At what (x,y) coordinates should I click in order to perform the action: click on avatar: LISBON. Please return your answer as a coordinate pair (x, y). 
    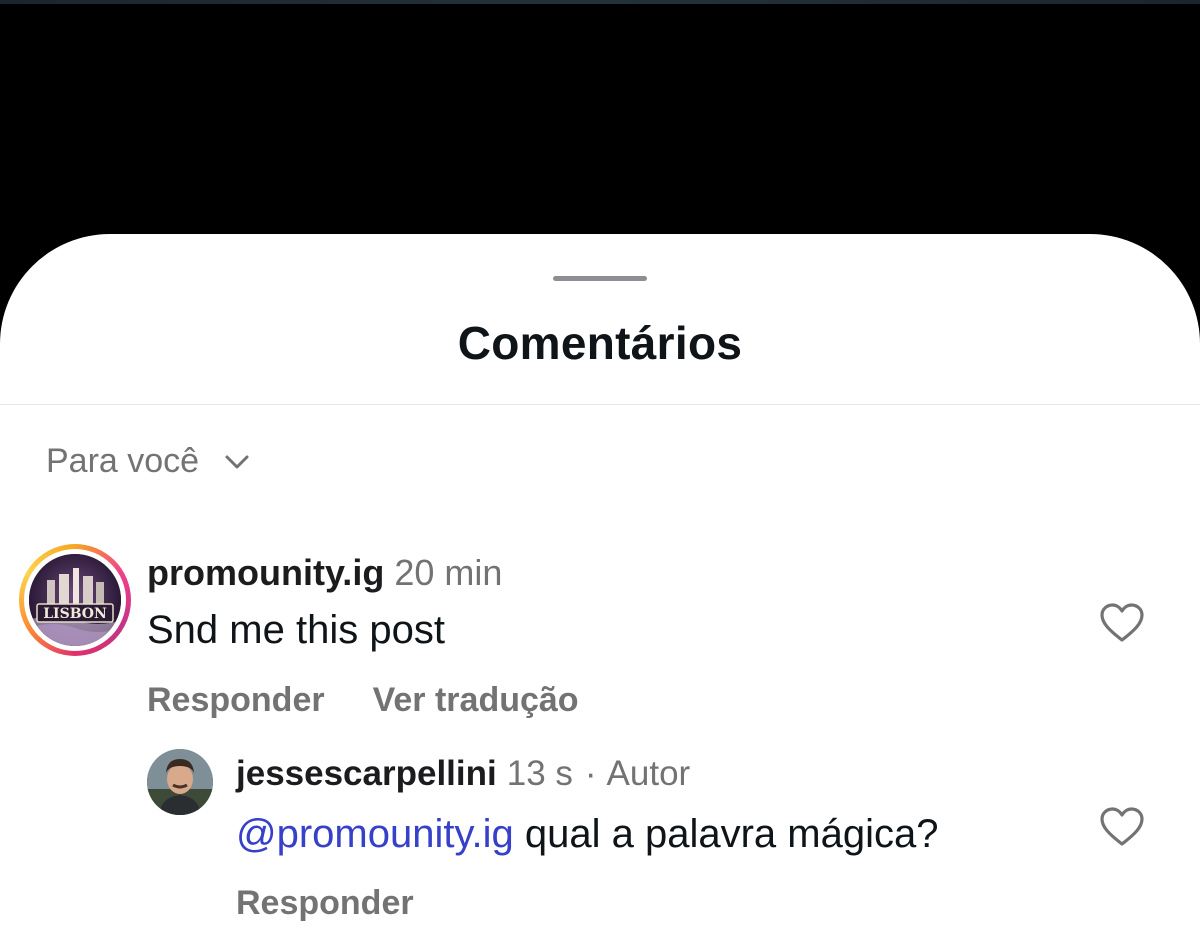
    Looking at the image, I should click on (75, 600).